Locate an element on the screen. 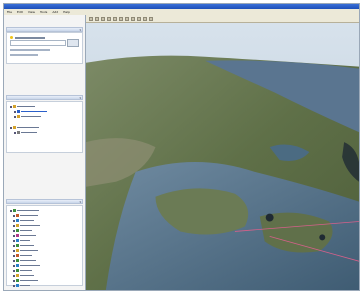  menu-file: File is located at coordinates (9, 12).